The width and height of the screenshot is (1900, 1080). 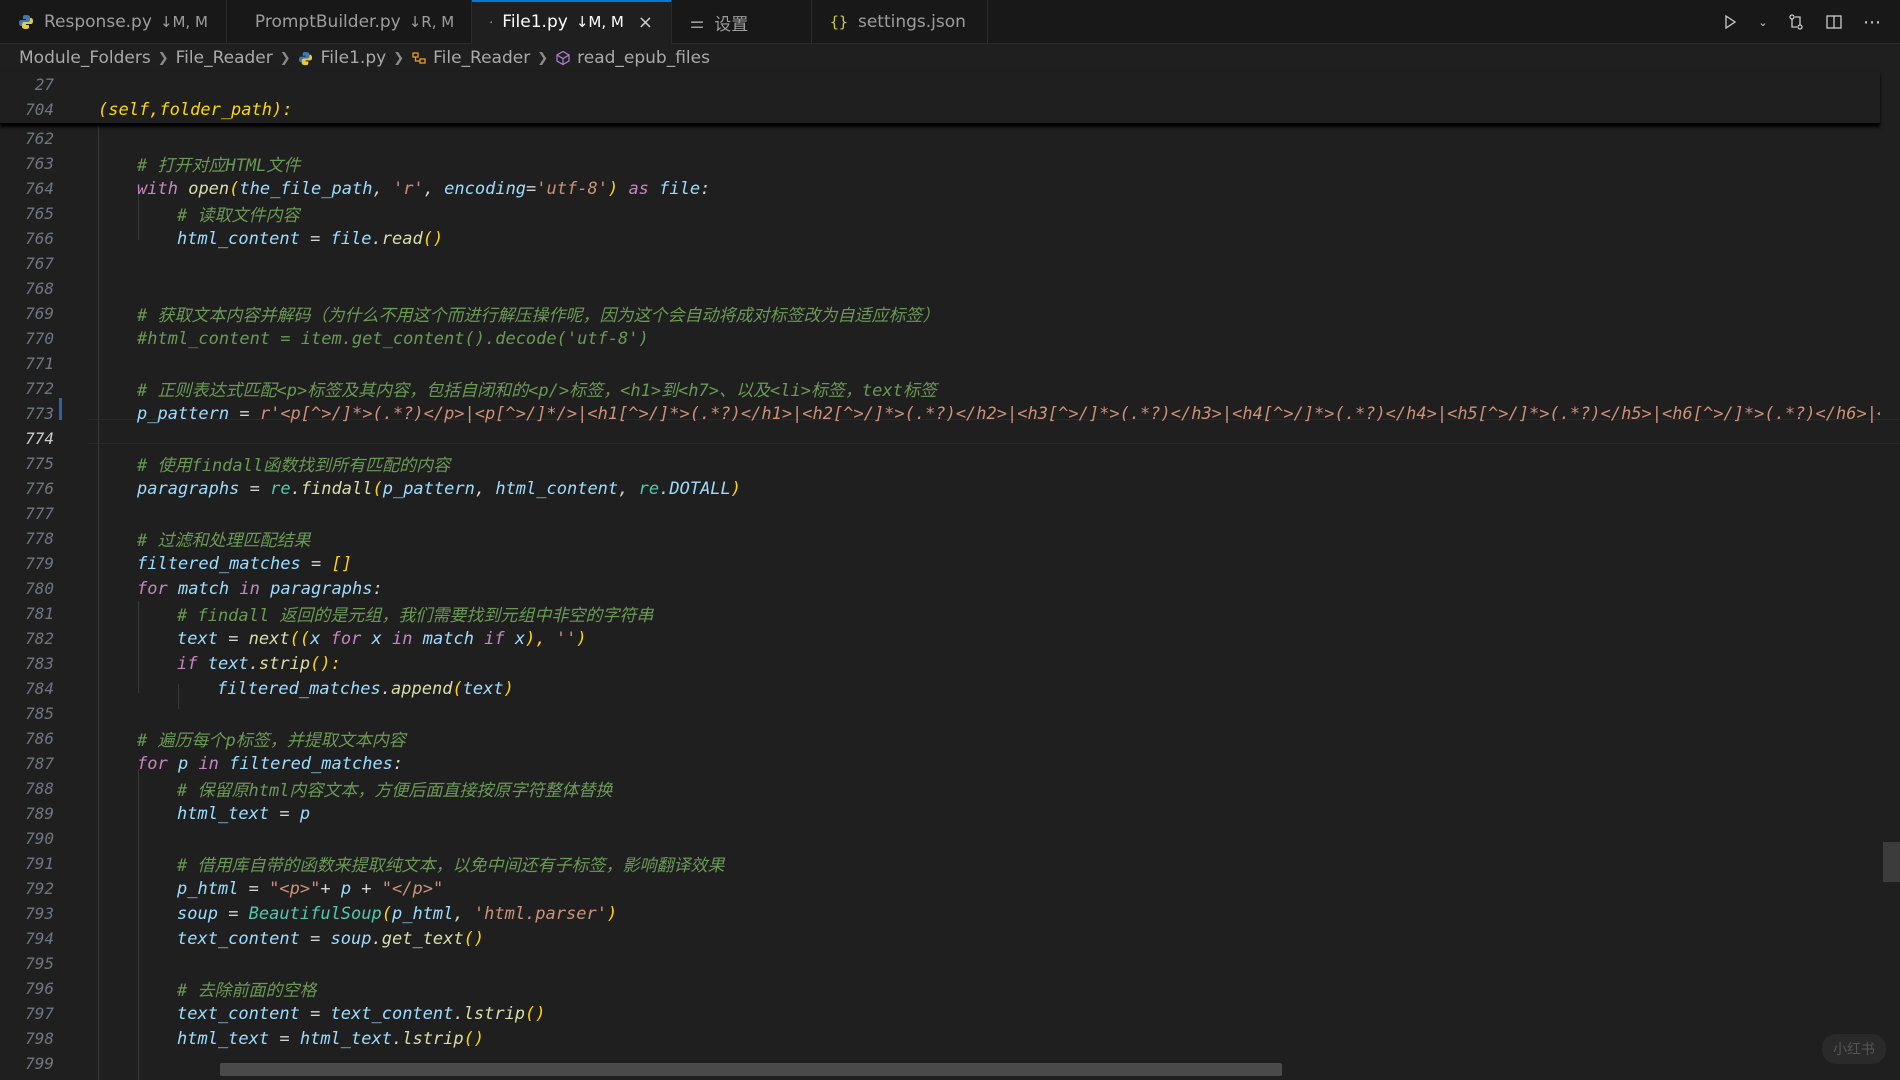 I want to click on line-number: 767, so click(x=39, y=263).